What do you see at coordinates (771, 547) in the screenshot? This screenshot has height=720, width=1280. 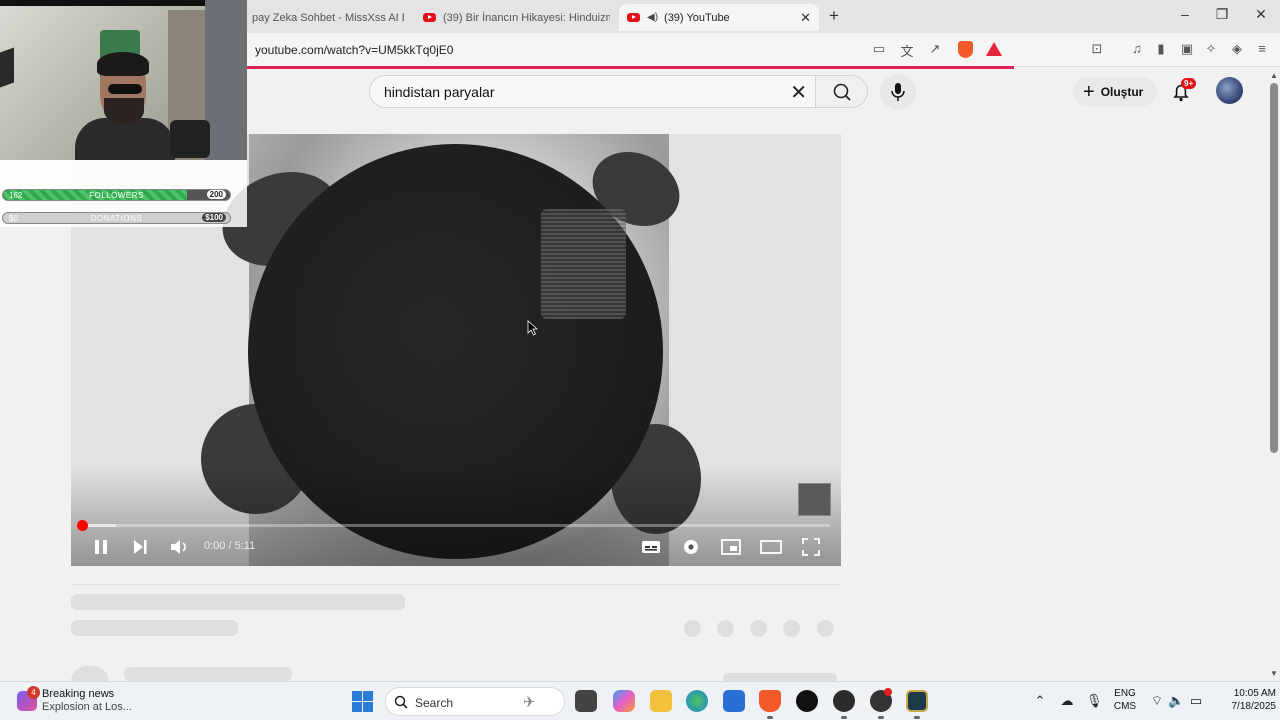 I see `theater-mode-icon` at bounding box center [771, 547].